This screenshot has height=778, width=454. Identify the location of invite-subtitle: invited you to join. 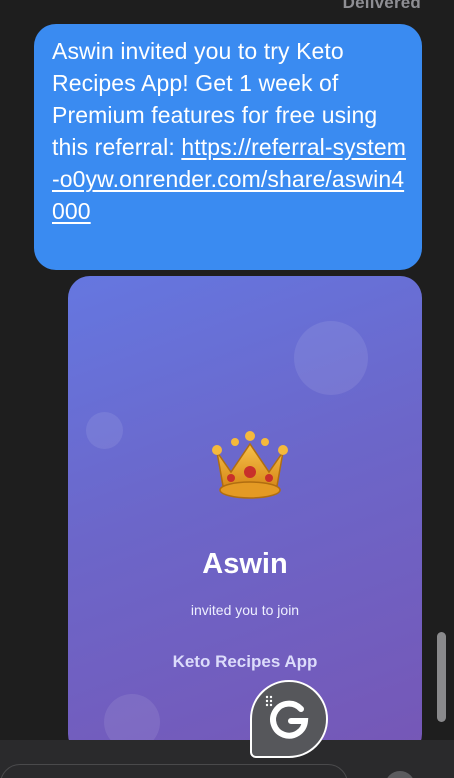
(245, 610).